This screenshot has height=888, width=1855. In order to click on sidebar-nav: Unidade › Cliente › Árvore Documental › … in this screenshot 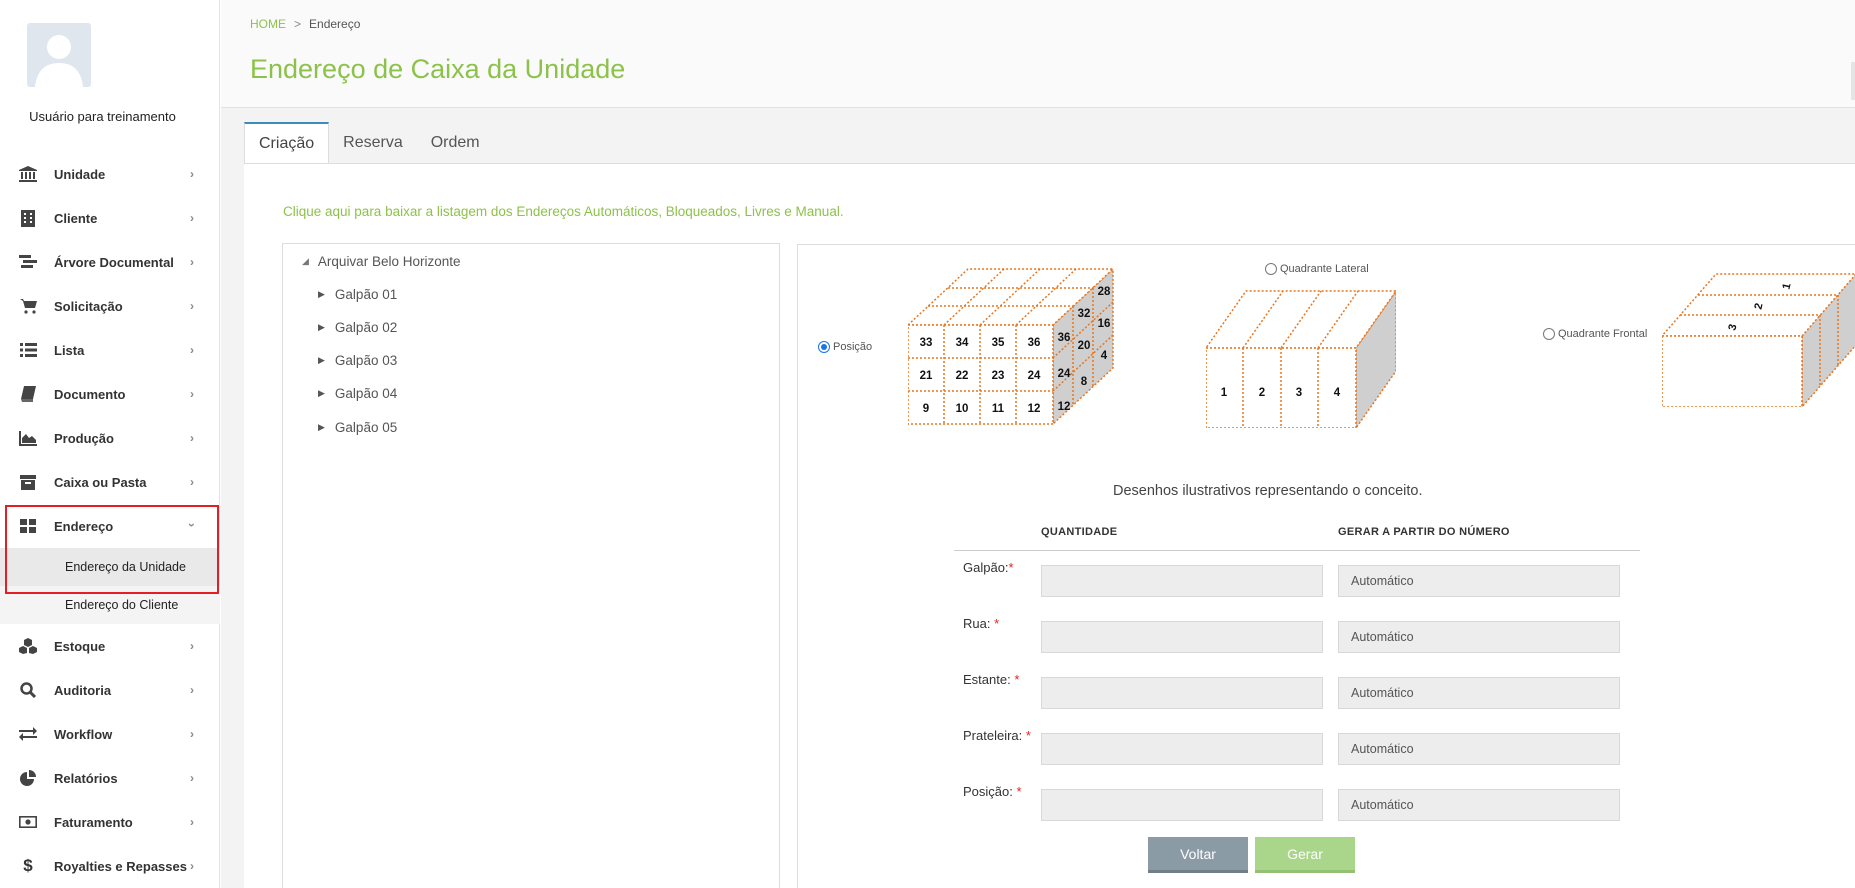, I will do `click(110, 520)`.